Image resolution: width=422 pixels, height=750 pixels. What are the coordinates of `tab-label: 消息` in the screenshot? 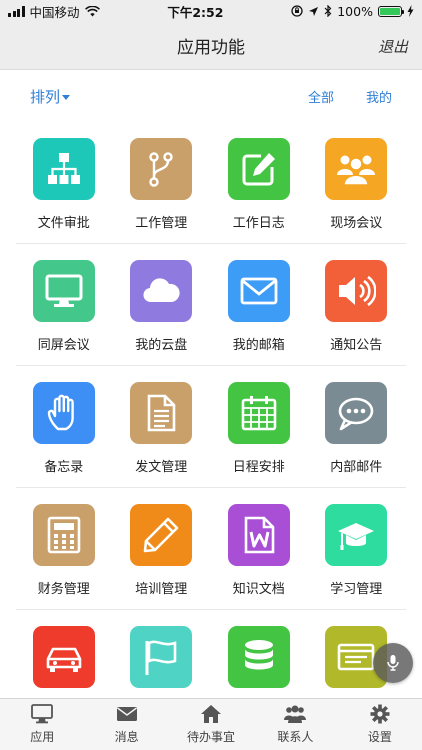 It's located at (126, 737).